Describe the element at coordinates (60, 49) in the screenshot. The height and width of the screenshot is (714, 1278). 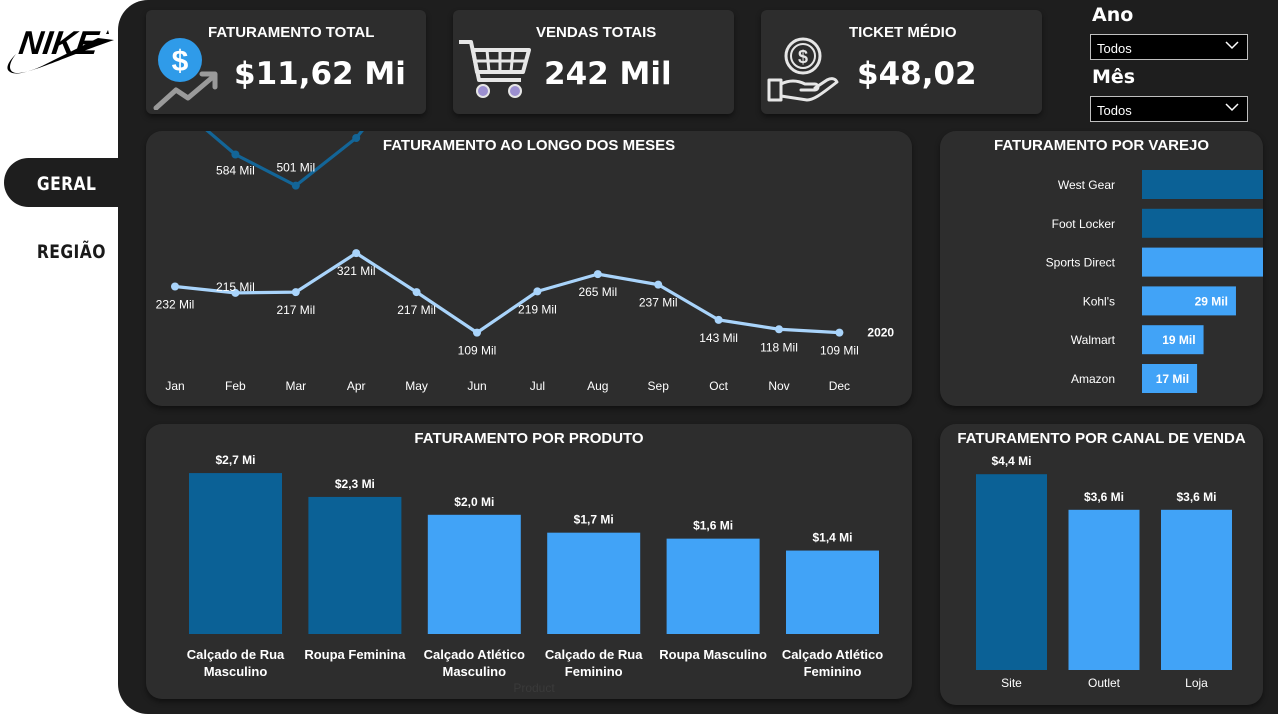
I see `nike-logo: NIKE` at that location.